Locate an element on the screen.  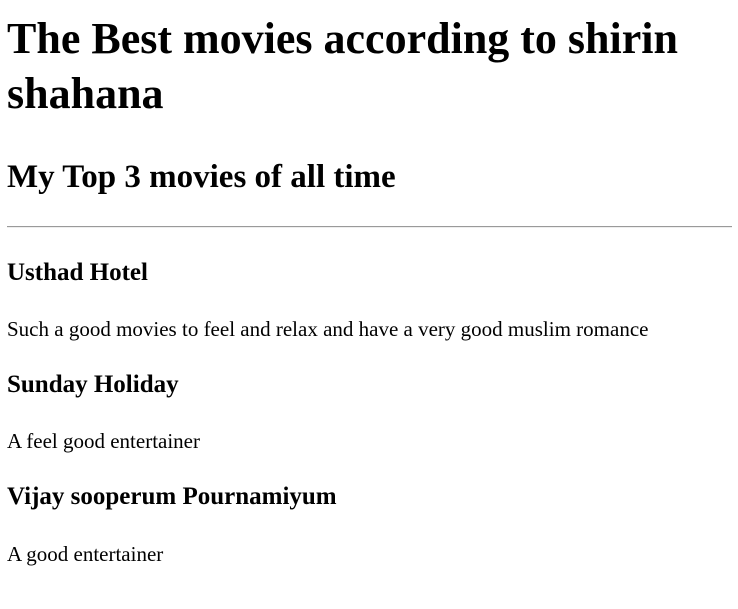
movie-description: A feel good entertainer is located at coordinates (103, 441).